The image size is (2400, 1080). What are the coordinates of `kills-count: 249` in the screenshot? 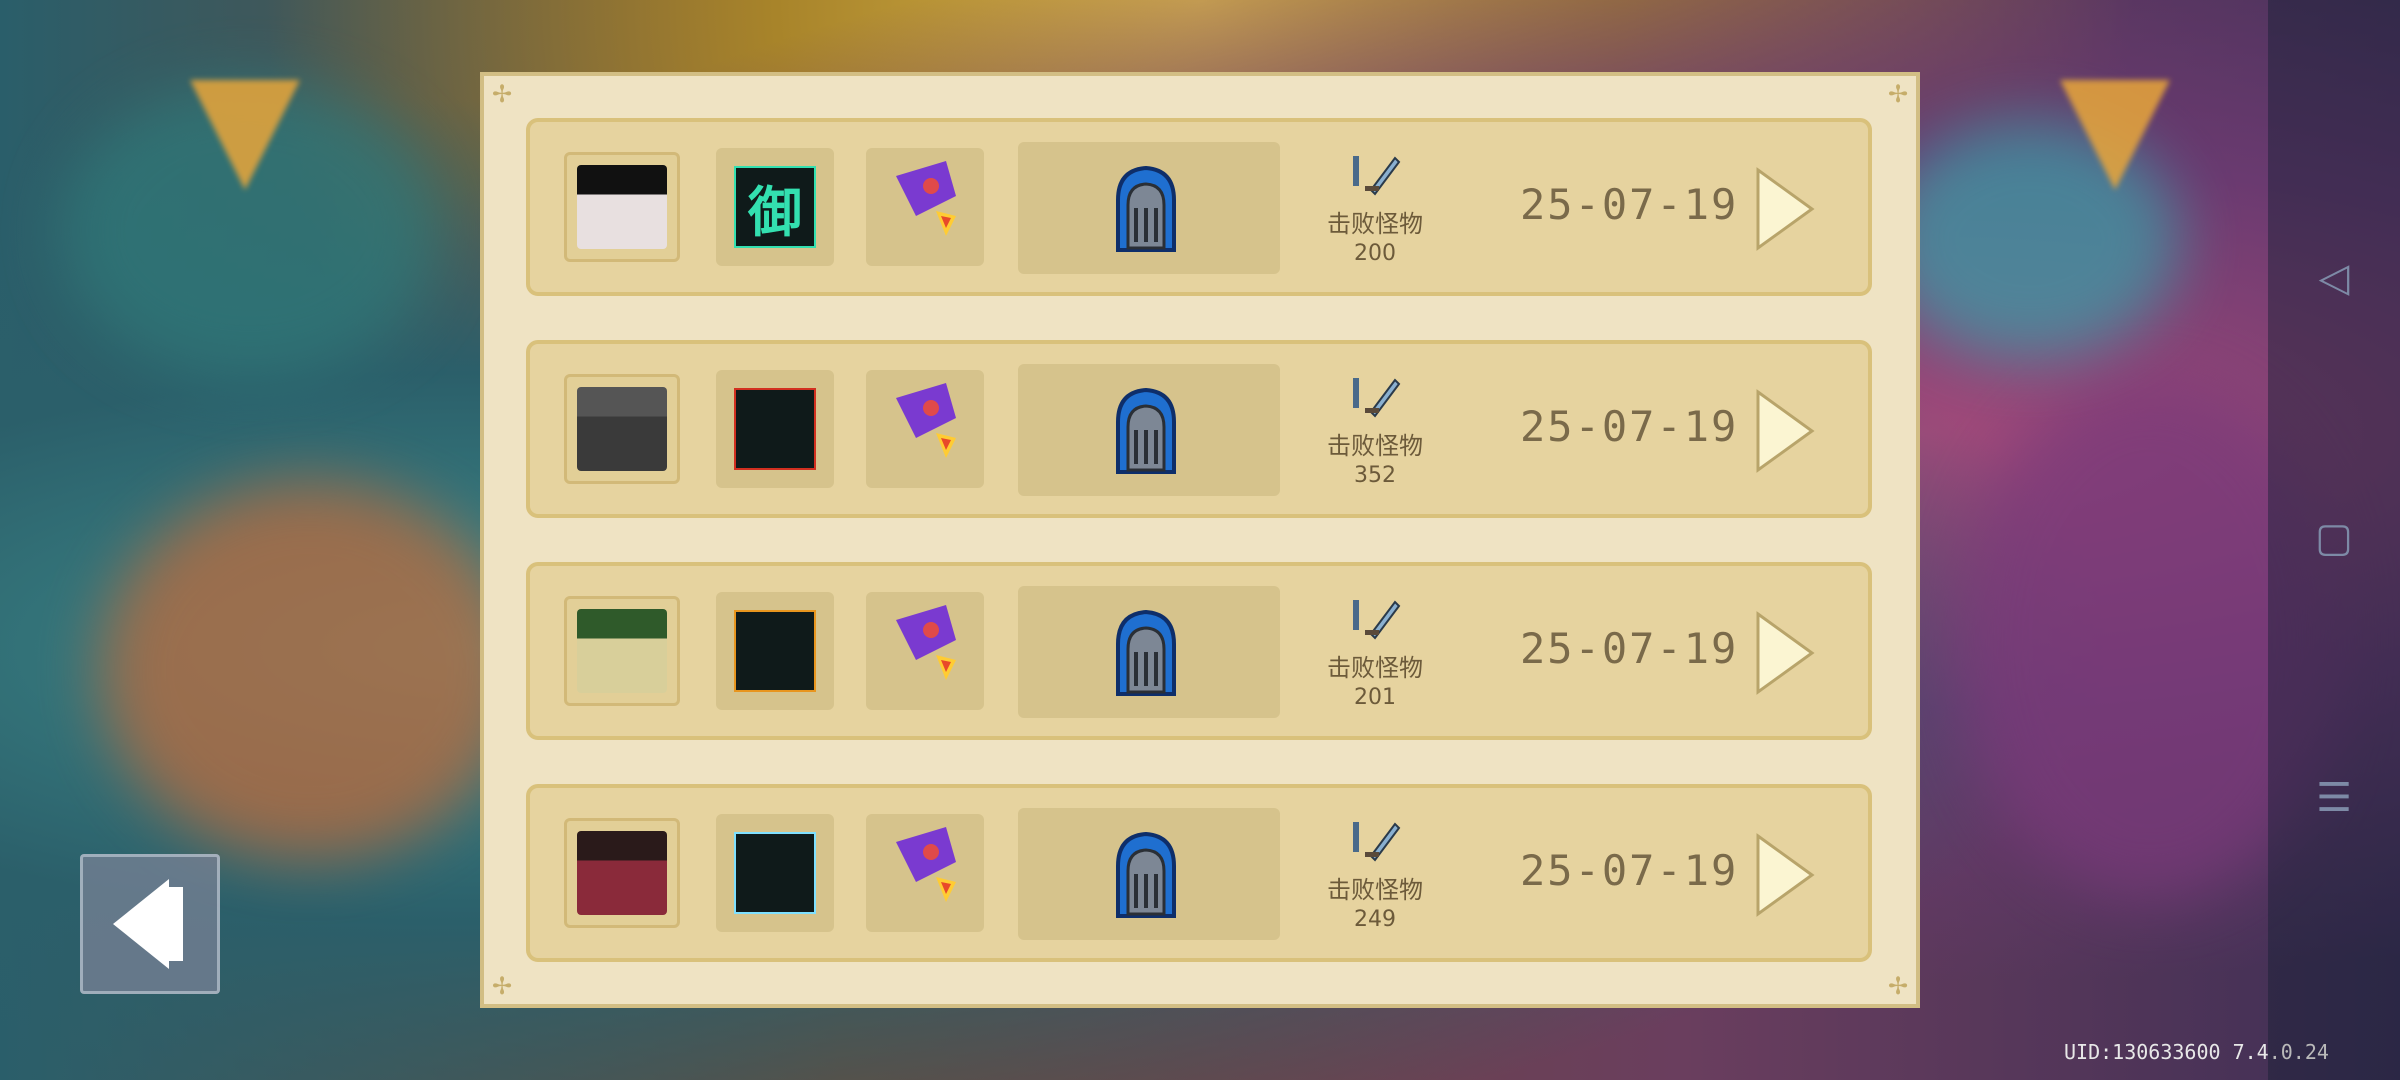 It's located at (1375, 919).